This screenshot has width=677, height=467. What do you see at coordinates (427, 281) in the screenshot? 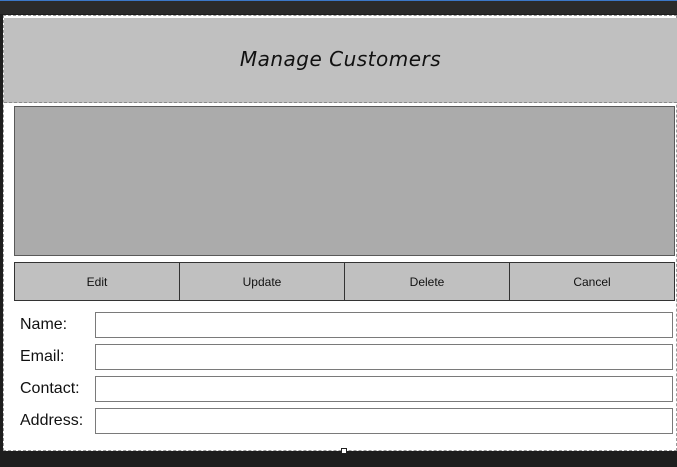
I see `delete-button: Delete` at bounding box center [427, 281].